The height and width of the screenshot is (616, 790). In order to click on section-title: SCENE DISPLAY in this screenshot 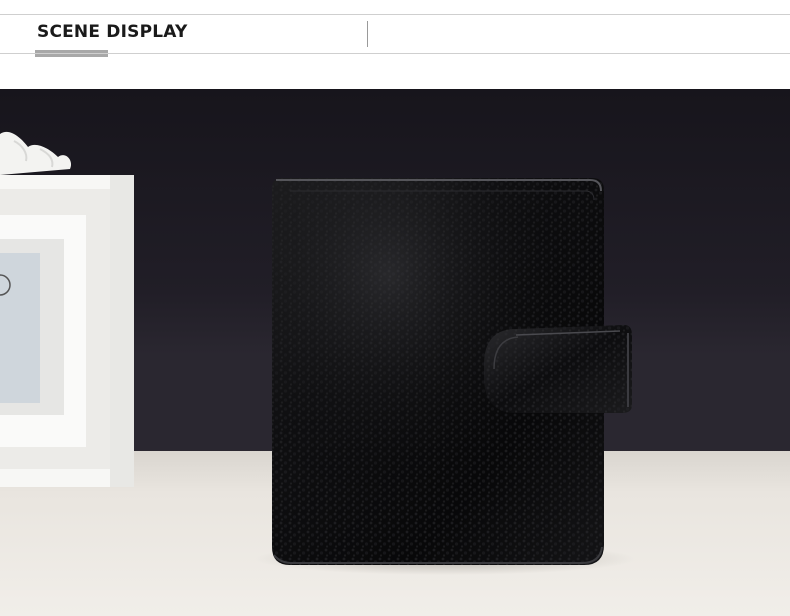, I will do `click(112, 32)`.